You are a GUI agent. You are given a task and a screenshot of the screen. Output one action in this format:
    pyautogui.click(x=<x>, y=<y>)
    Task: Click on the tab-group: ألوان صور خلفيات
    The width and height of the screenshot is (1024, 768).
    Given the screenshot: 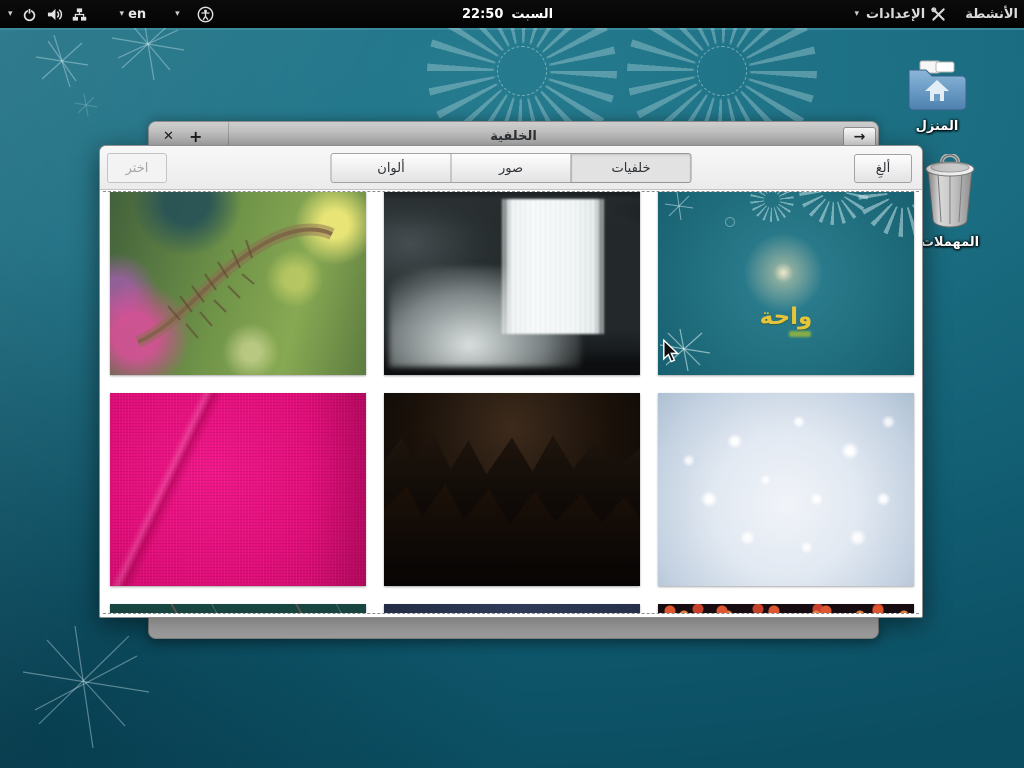 What is the action you would take?
    pyautogui.click(x=511, y=168)
    